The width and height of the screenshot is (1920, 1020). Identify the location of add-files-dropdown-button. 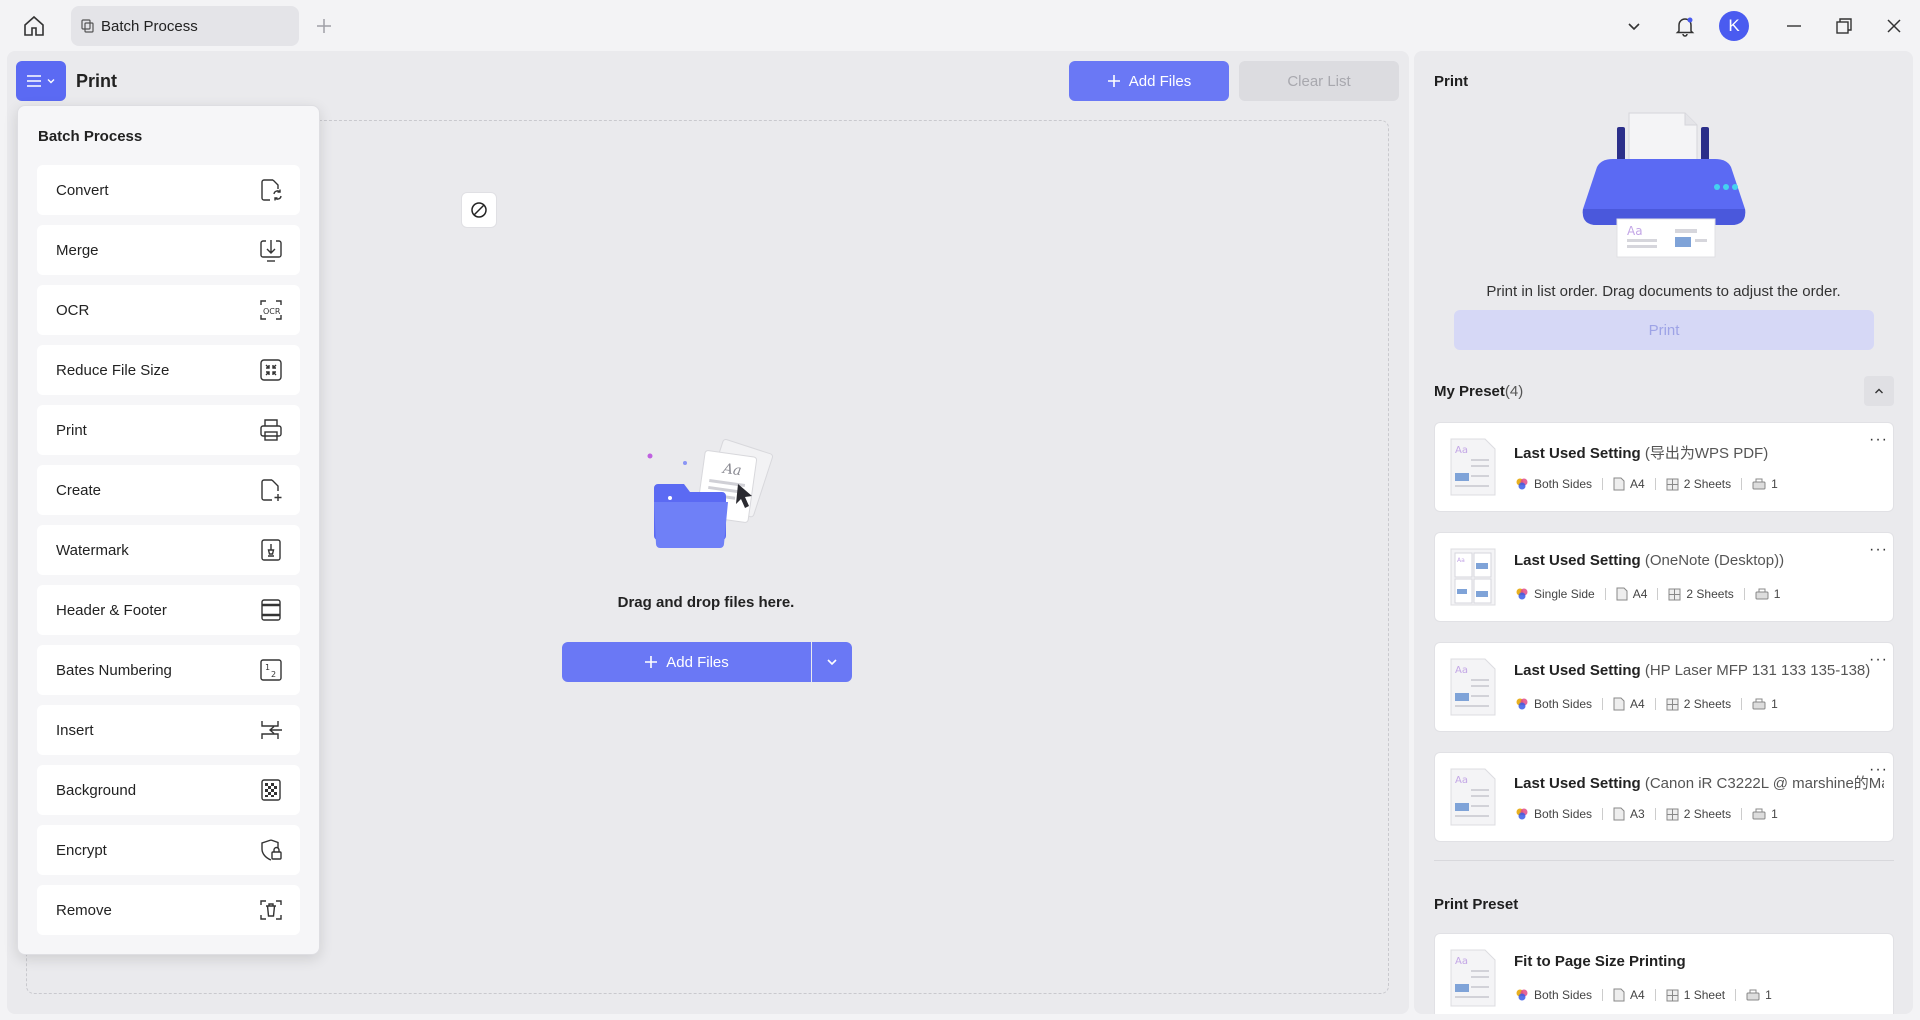
(832, 662).